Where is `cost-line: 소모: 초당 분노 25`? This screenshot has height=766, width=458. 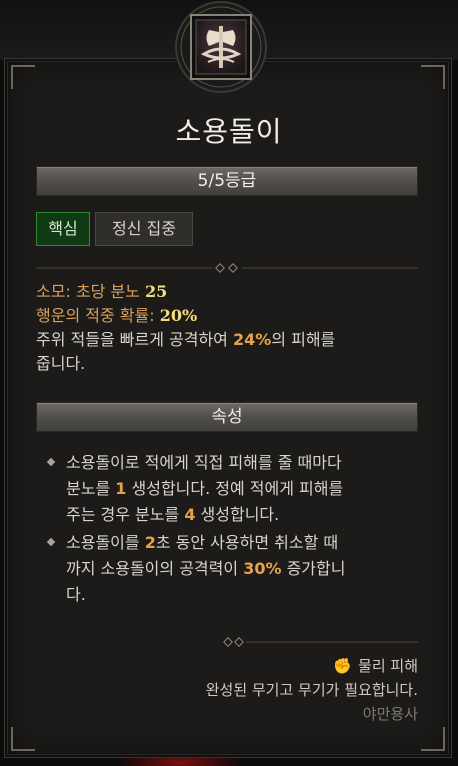
cost-line: 소모: 초당 분노 25 is located at coordinates (228, 292).